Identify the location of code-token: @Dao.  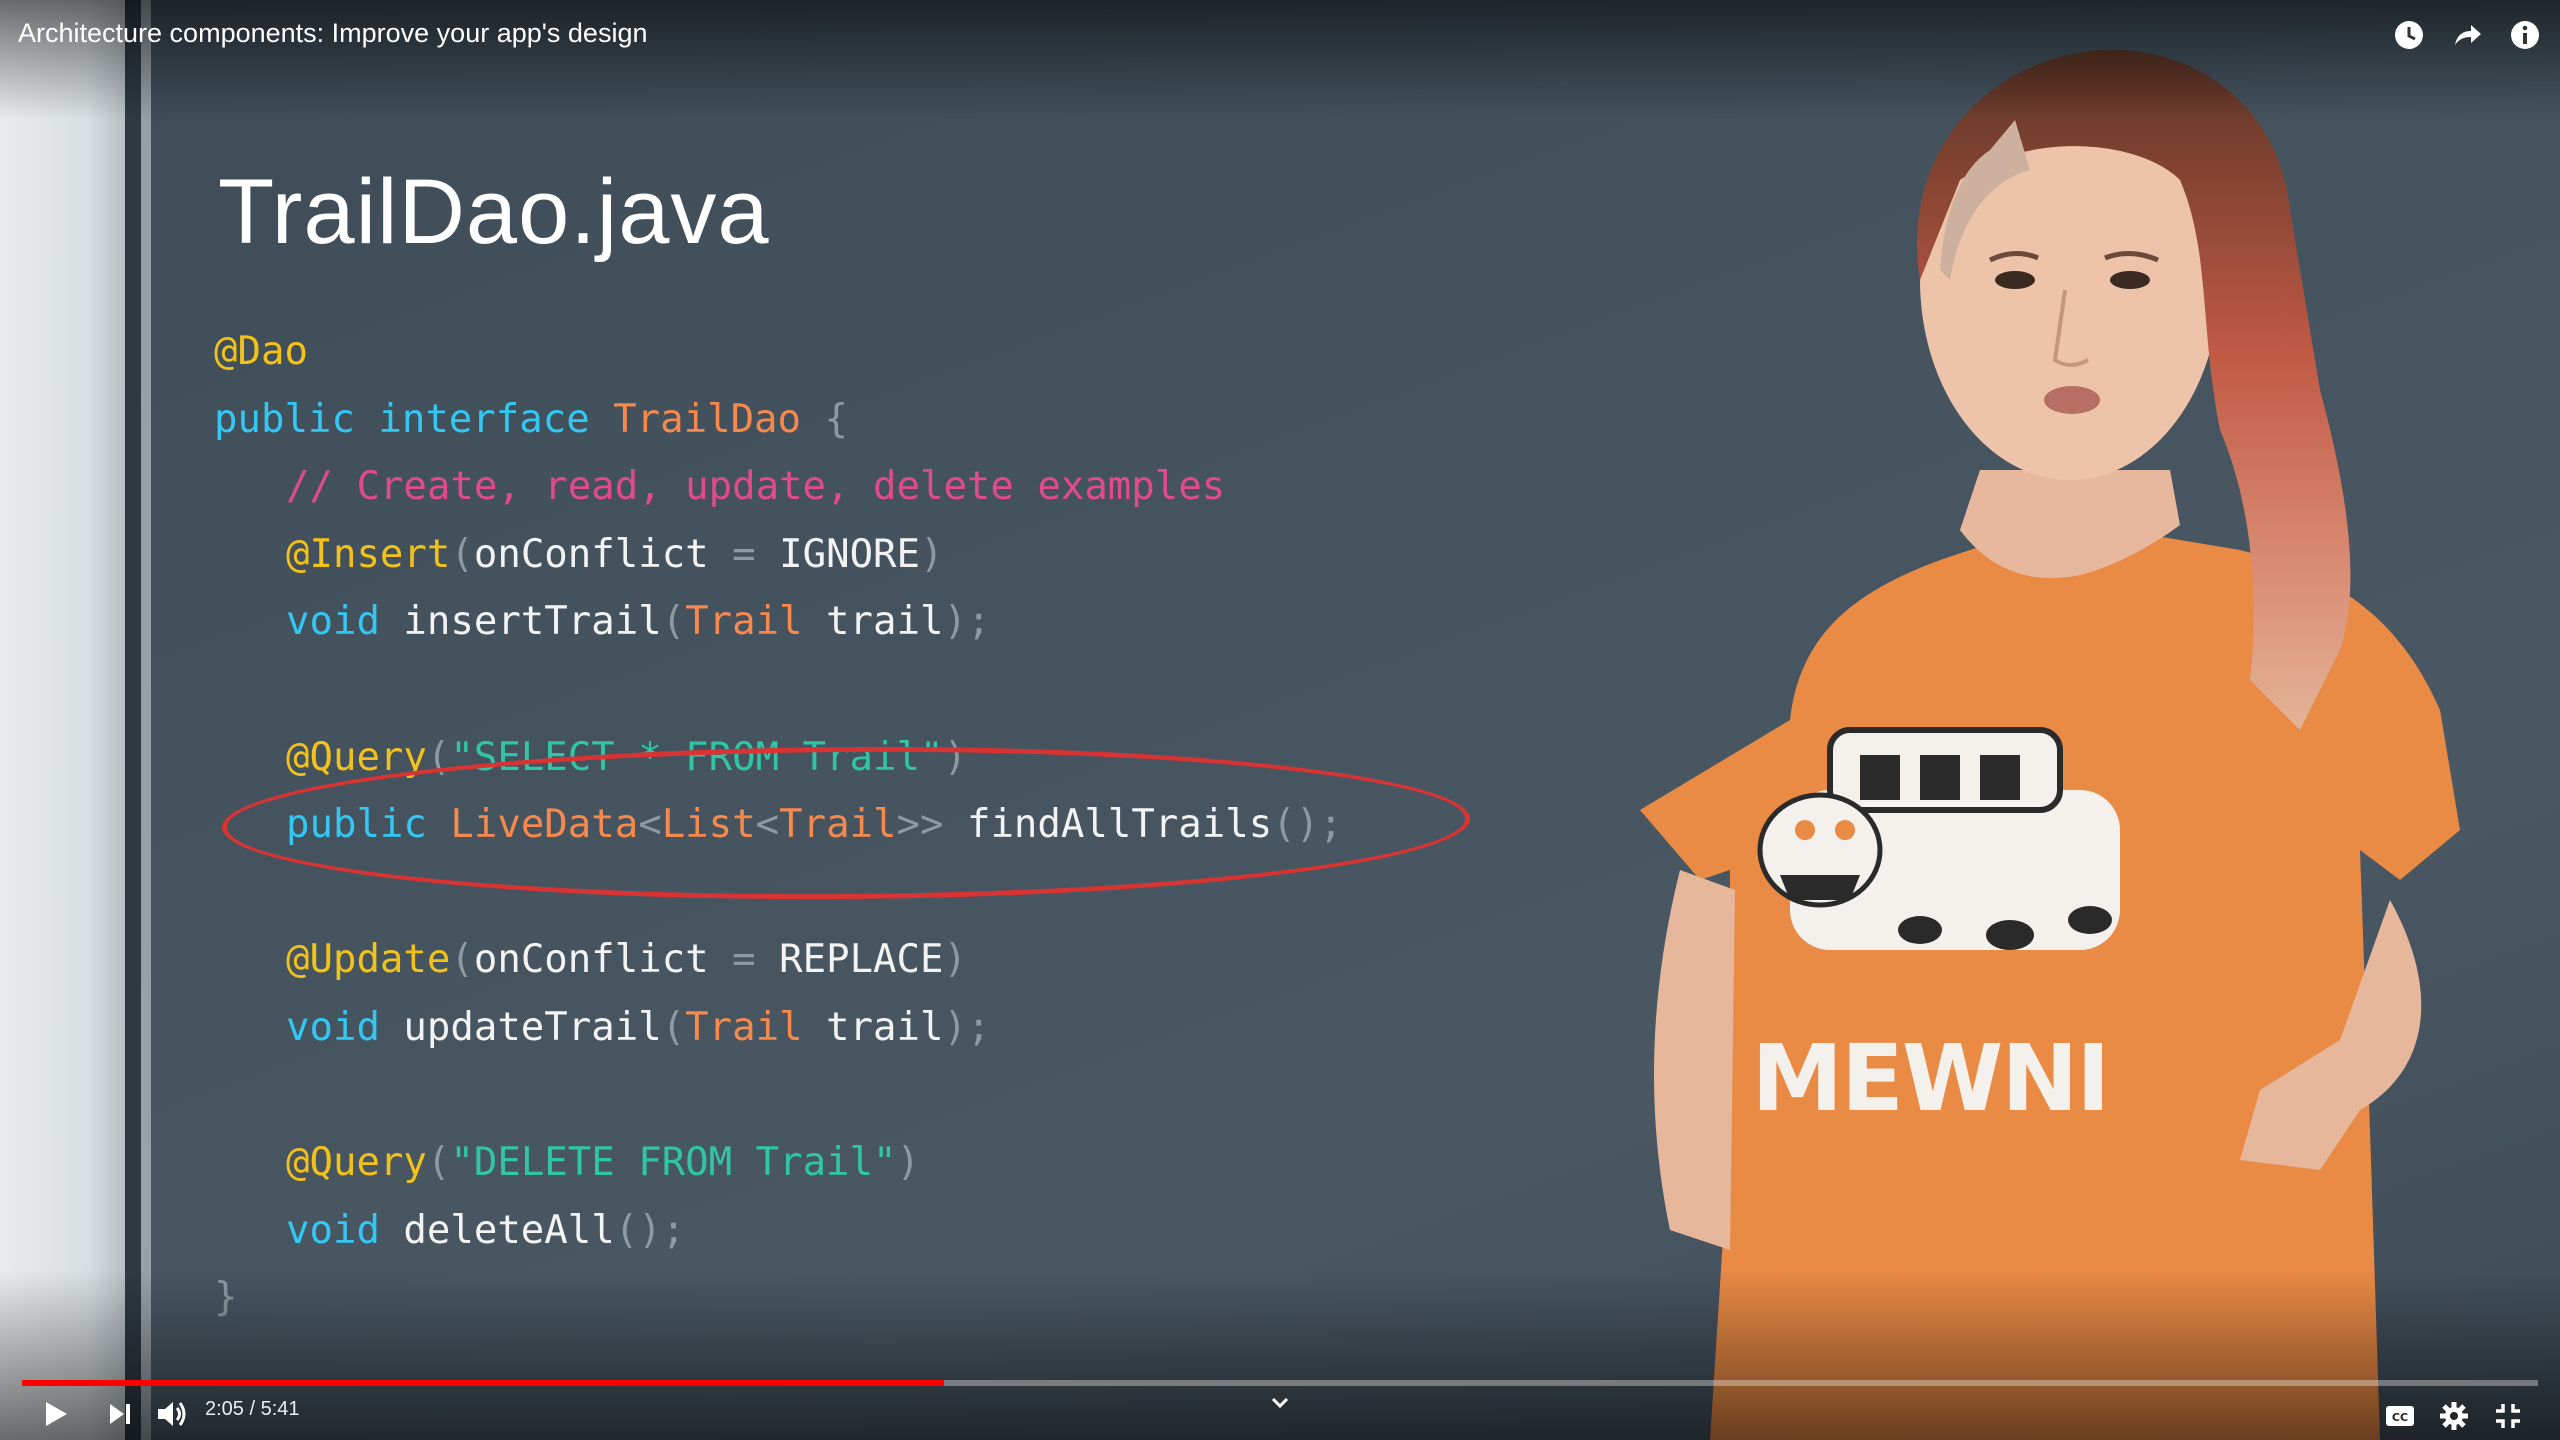
(261, 351).